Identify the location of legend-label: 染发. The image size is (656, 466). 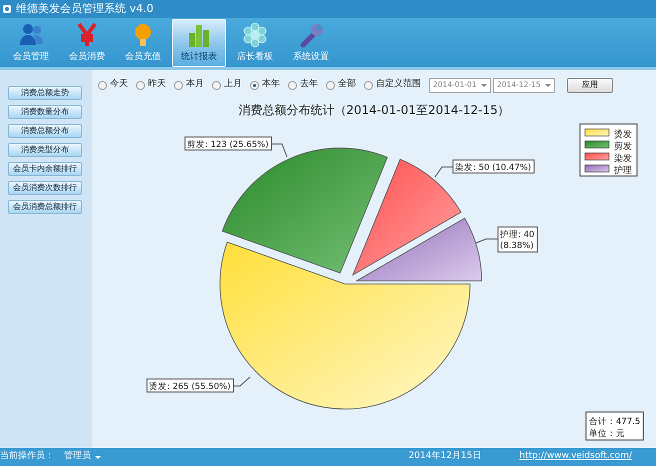
(623, 158).